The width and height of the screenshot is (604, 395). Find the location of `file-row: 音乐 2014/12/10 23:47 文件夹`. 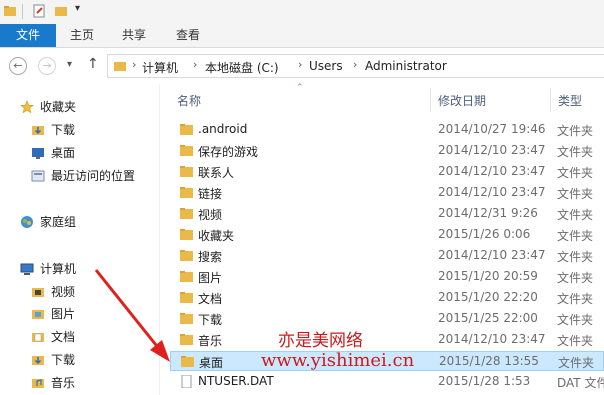

file-row: 音乐 2014/12/10 23:47 文件夹 is located at coordinates (387, 340).